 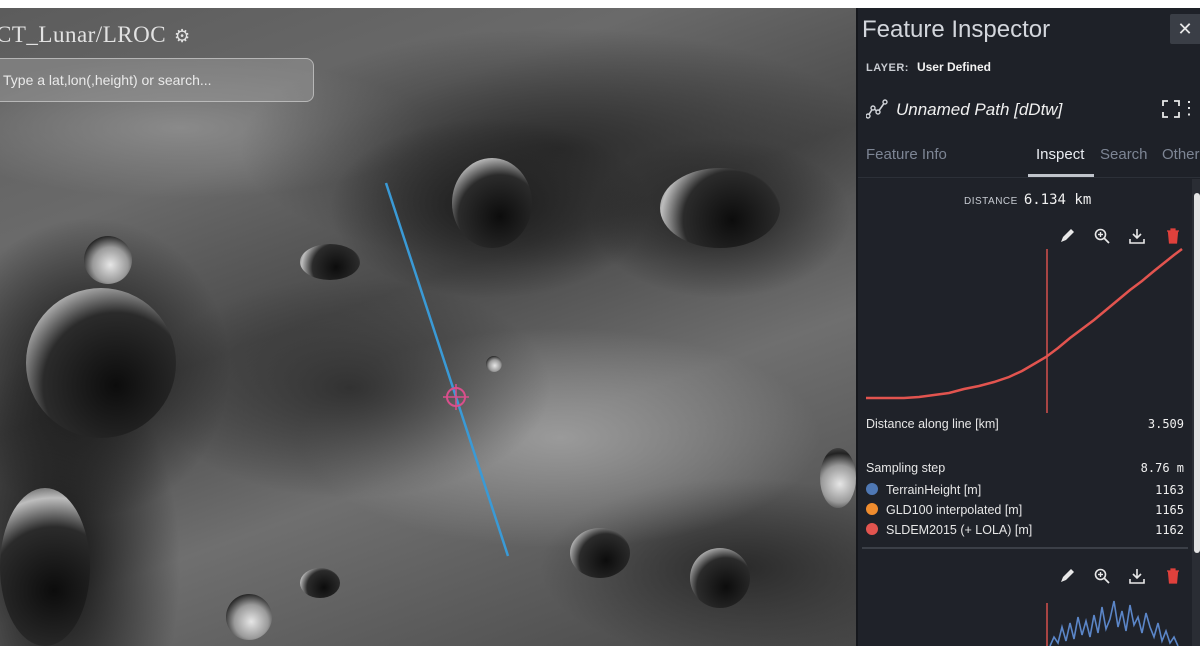 I want to click on app-title: CT_Lunar/LROC ⚙, so click(x=95, y=35).